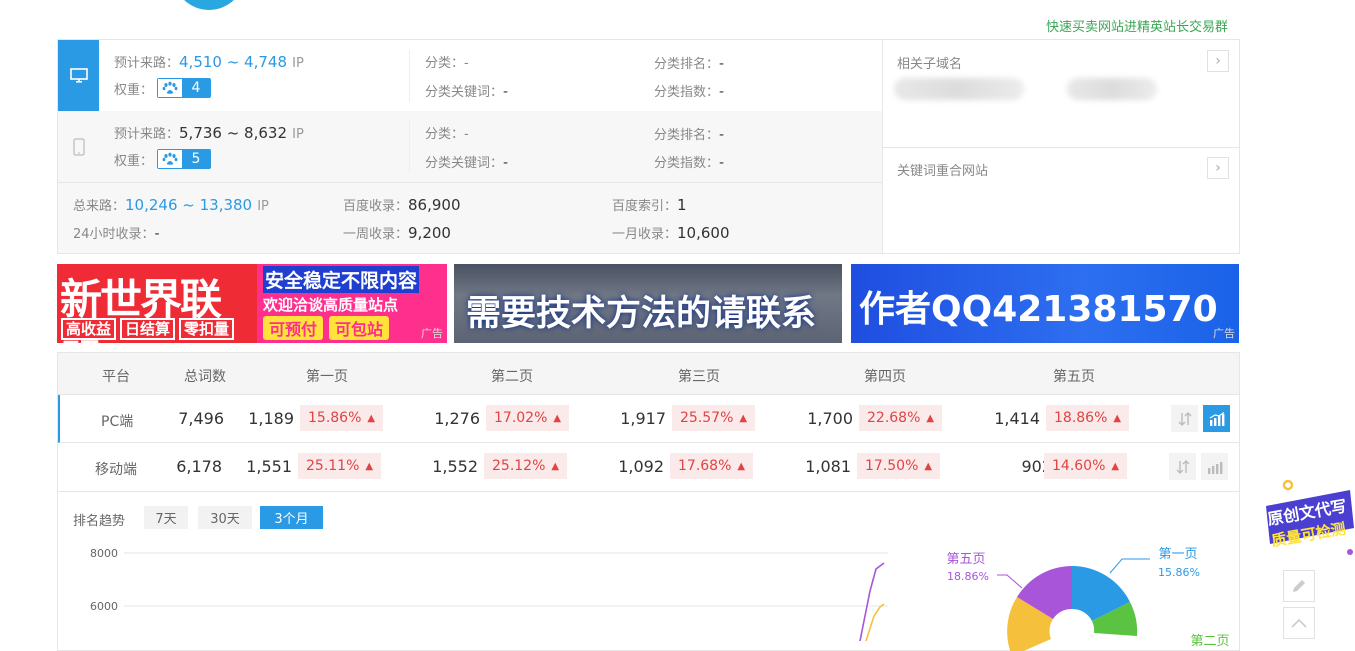 This screenshot has height=651, width=1355. I want to click on ad-tags: 高收益 日结算 零扣量, so click(148, 329).